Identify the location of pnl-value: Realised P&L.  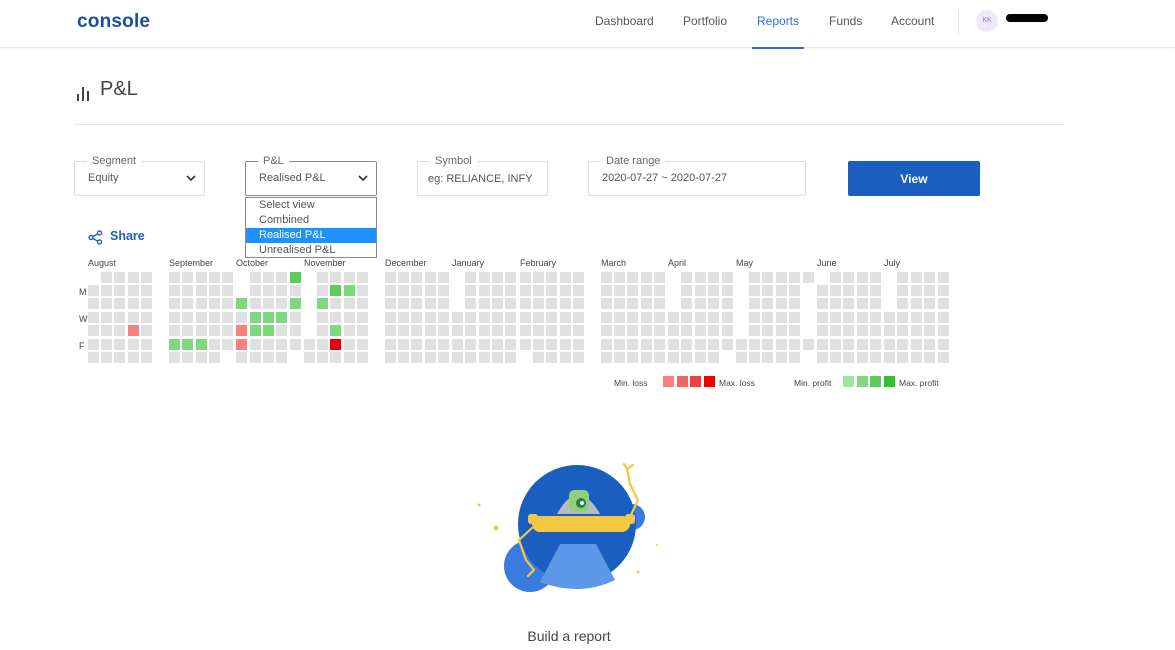
(292, 178).